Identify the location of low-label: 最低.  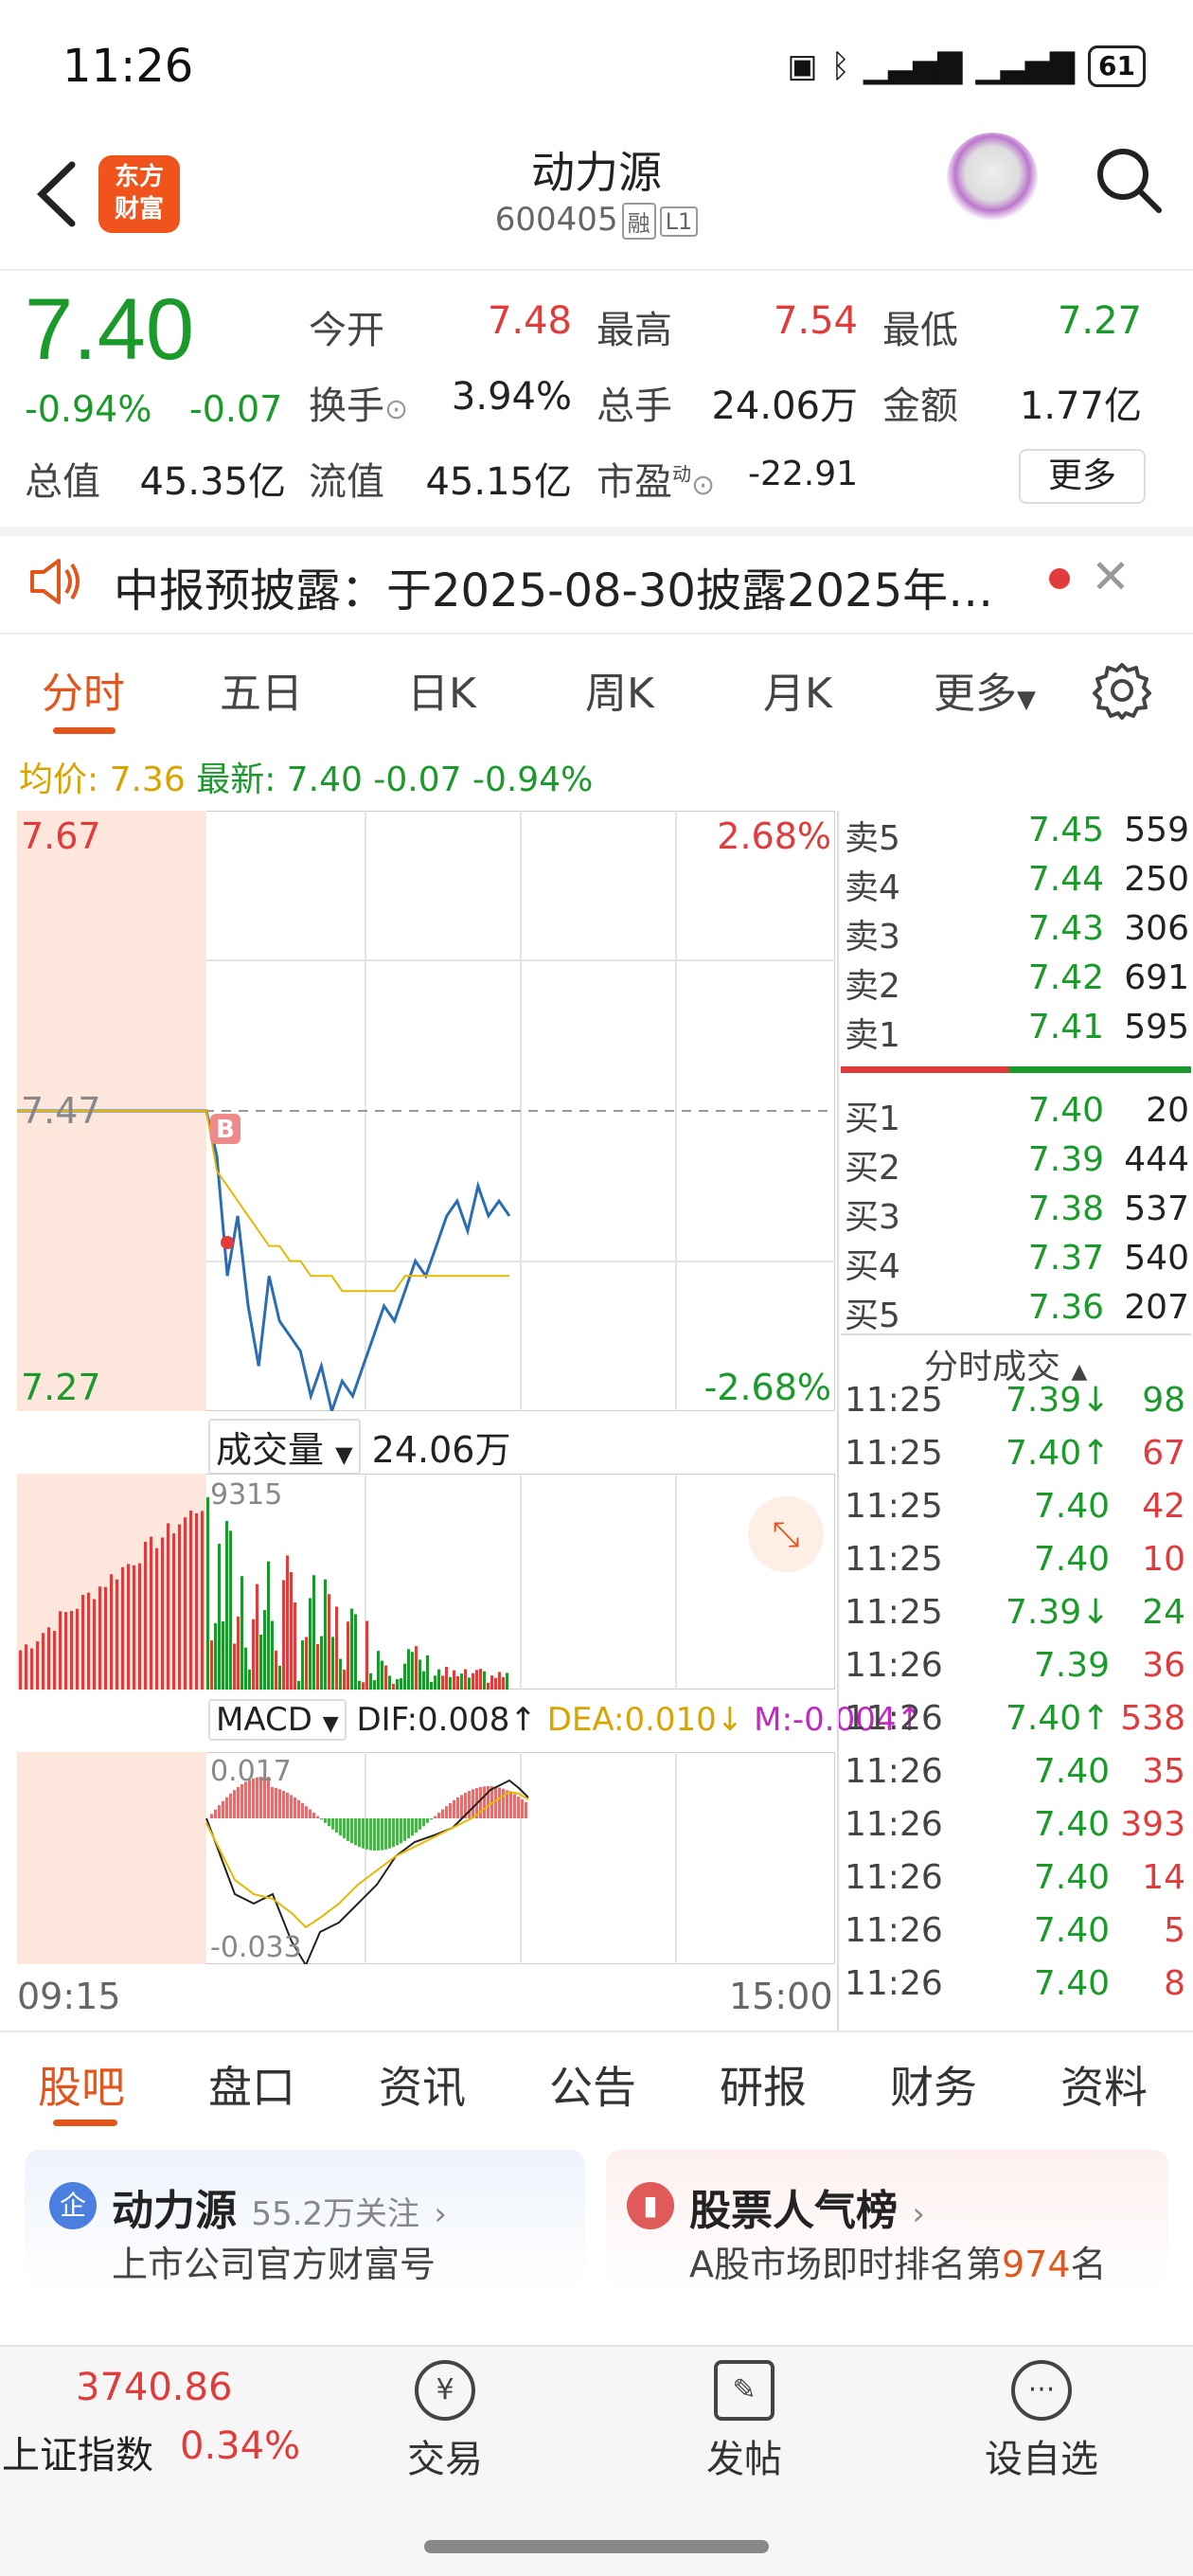
(920, 330).